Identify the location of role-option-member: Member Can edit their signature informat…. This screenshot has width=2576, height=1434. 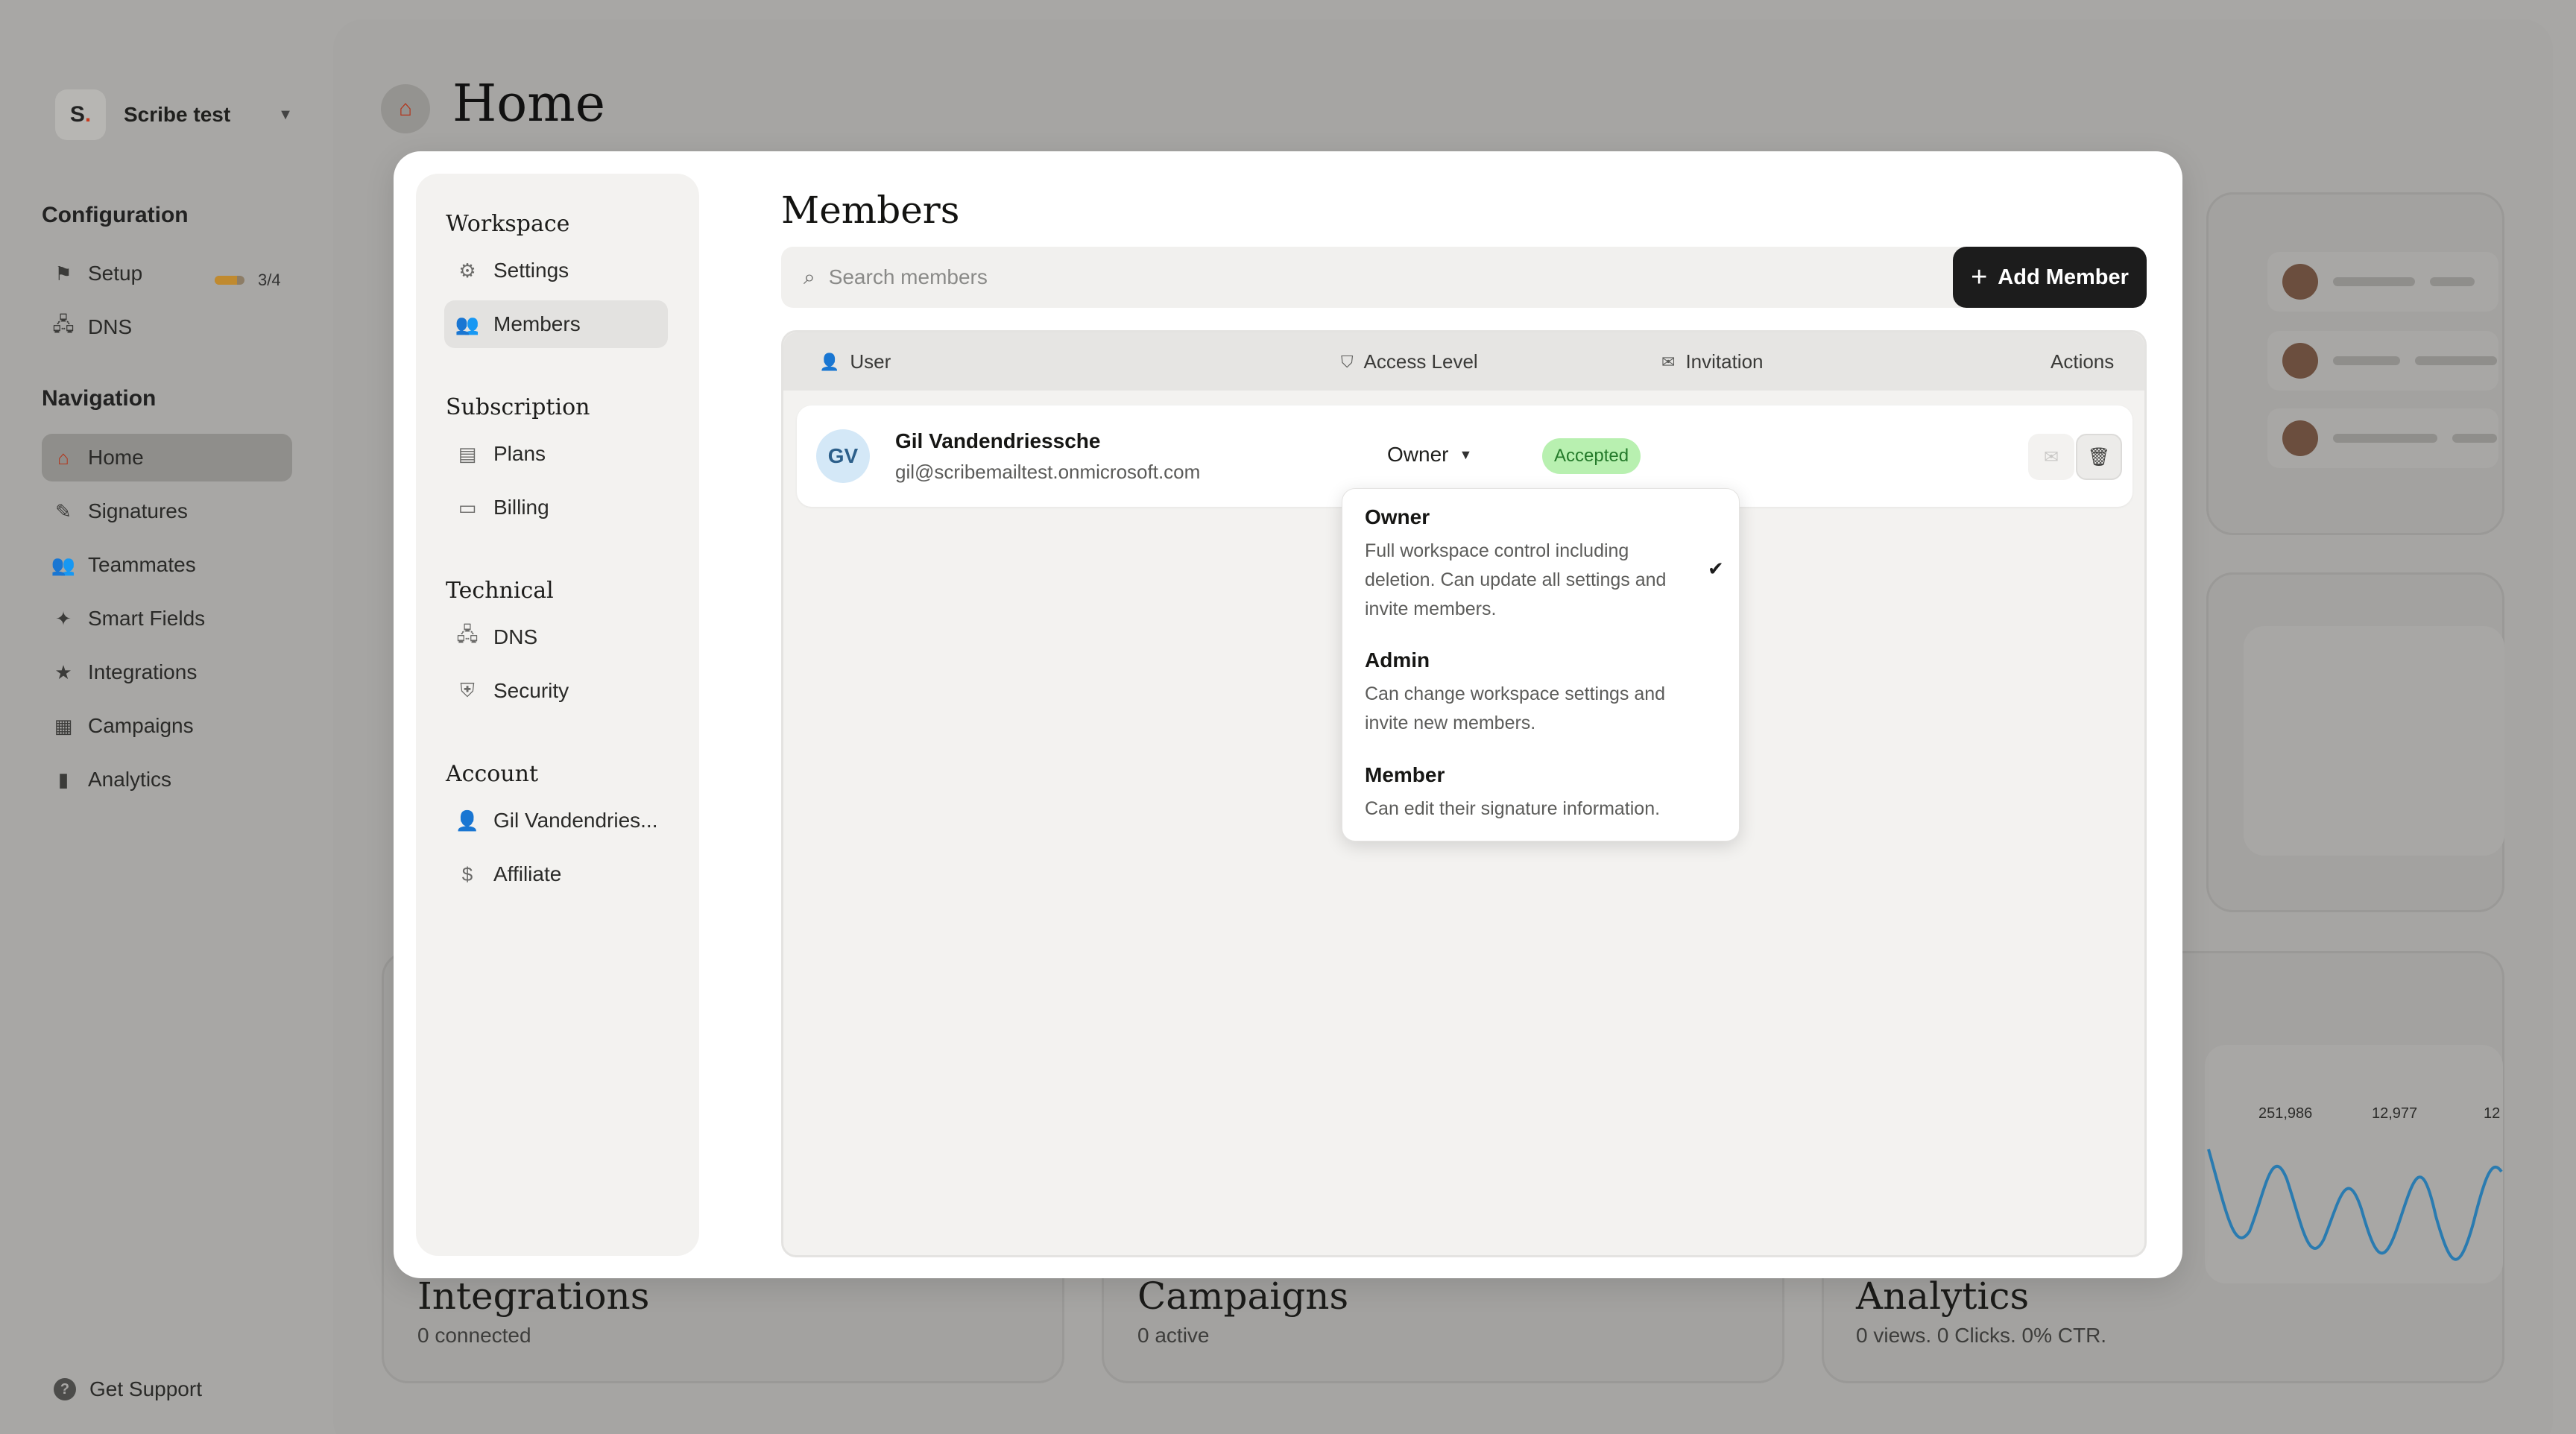
(1529, 794).